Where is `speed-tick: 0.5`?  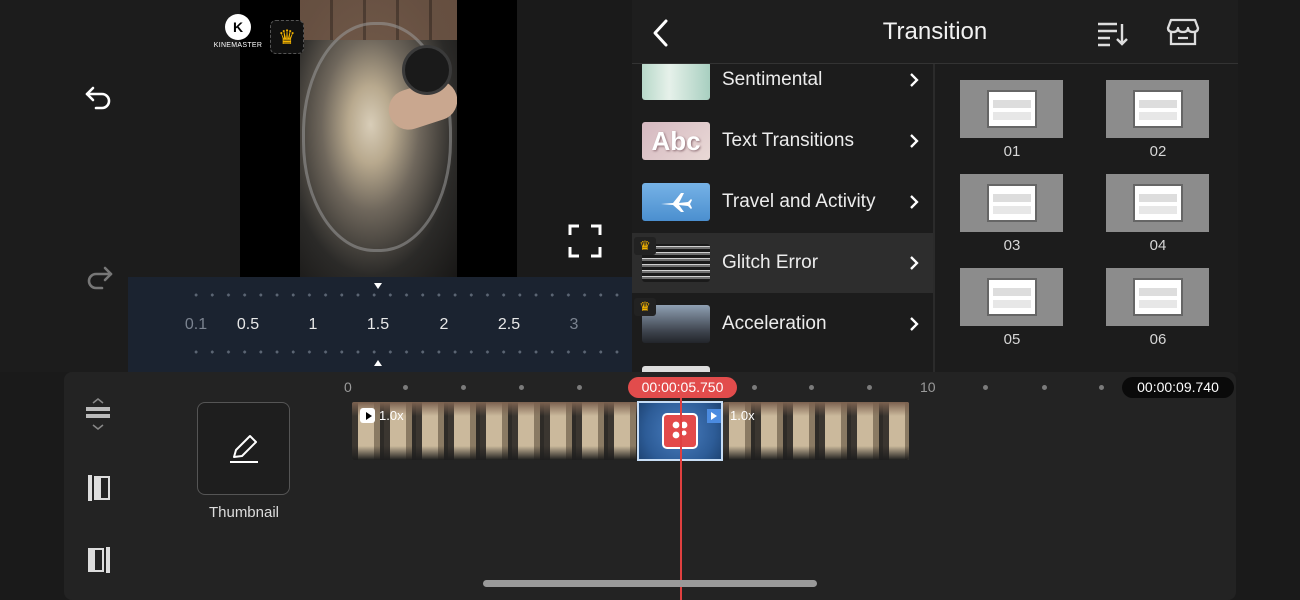
speed-tick: 0.5 is located at coordinates (248, 324).